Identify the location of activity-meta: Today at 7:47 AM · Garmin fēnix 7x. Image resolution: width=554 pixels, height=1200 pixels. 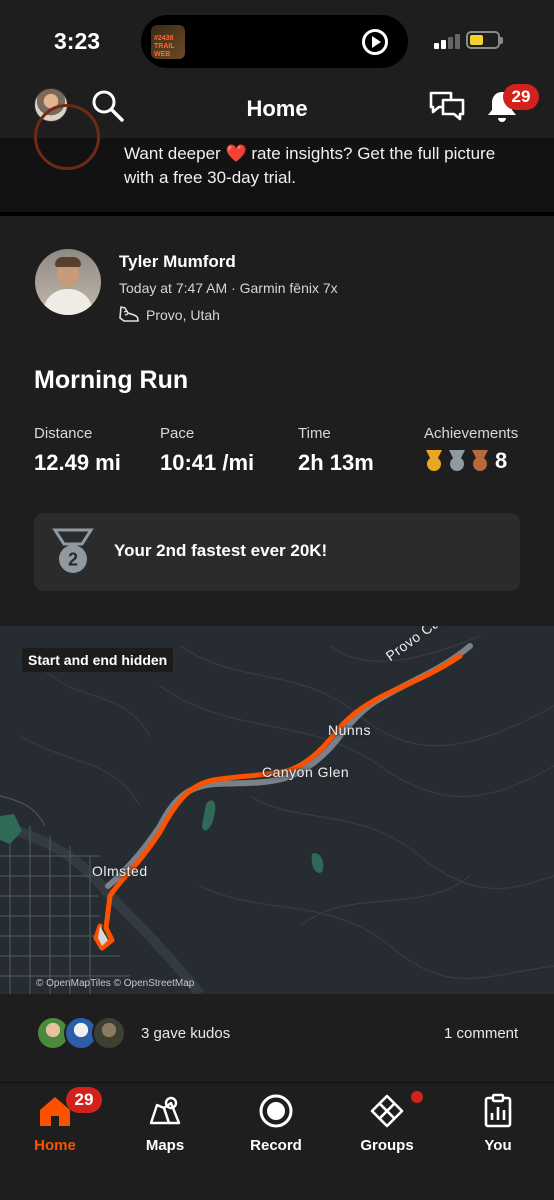
(228, 288).